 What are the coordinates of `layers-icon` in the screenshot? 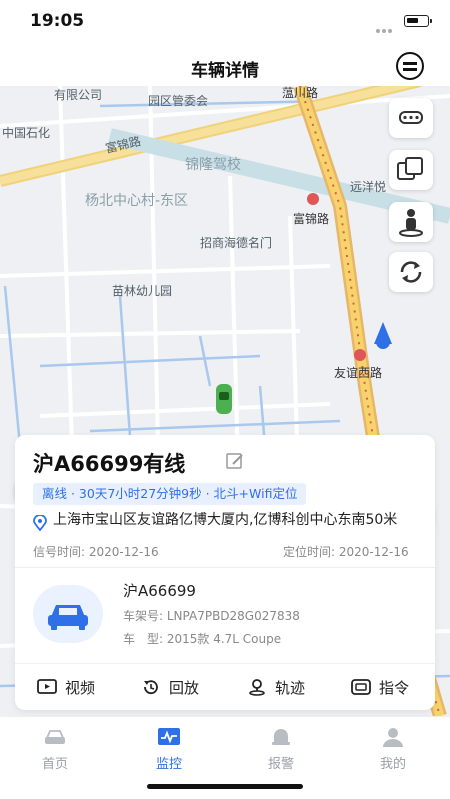 It's located at (410, 168).